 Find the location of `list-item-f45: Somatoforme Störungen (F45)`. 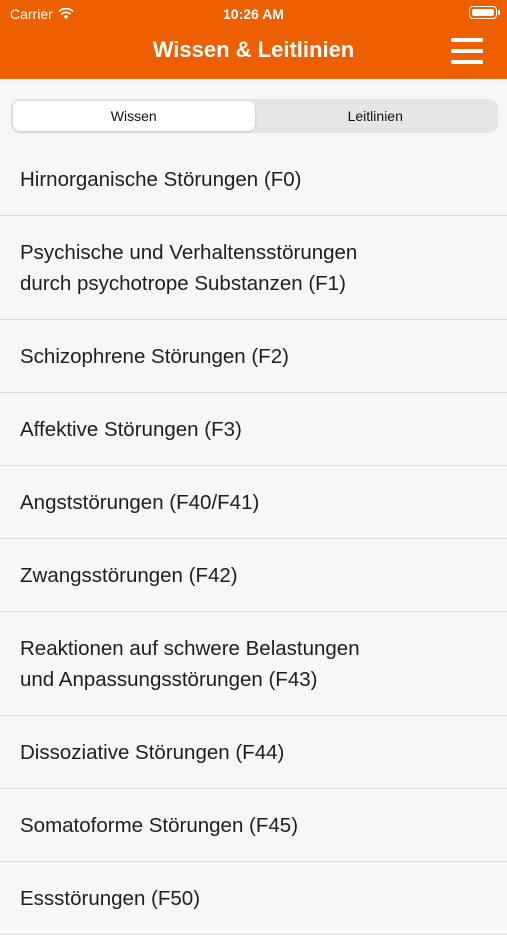

list-item-f45: Somatoforme Störungen (F45) is located at coordinates (253, 825).